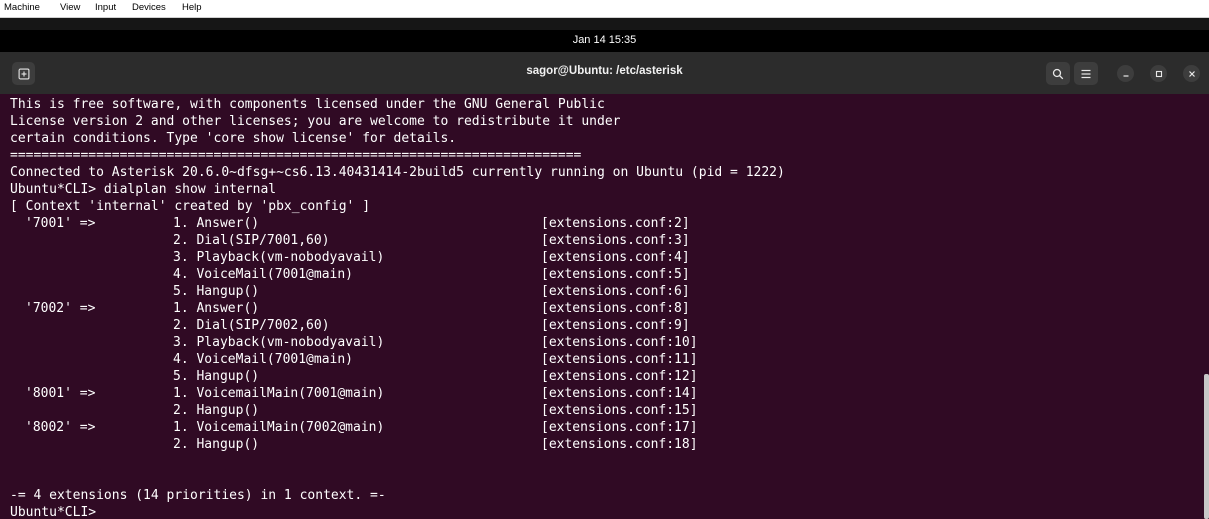  What do you see at coordinates (279, 393) in the screenshot?
I see `priority-application: 1. VoicemailMain(7001@main)` at bounding box center [279, 393].